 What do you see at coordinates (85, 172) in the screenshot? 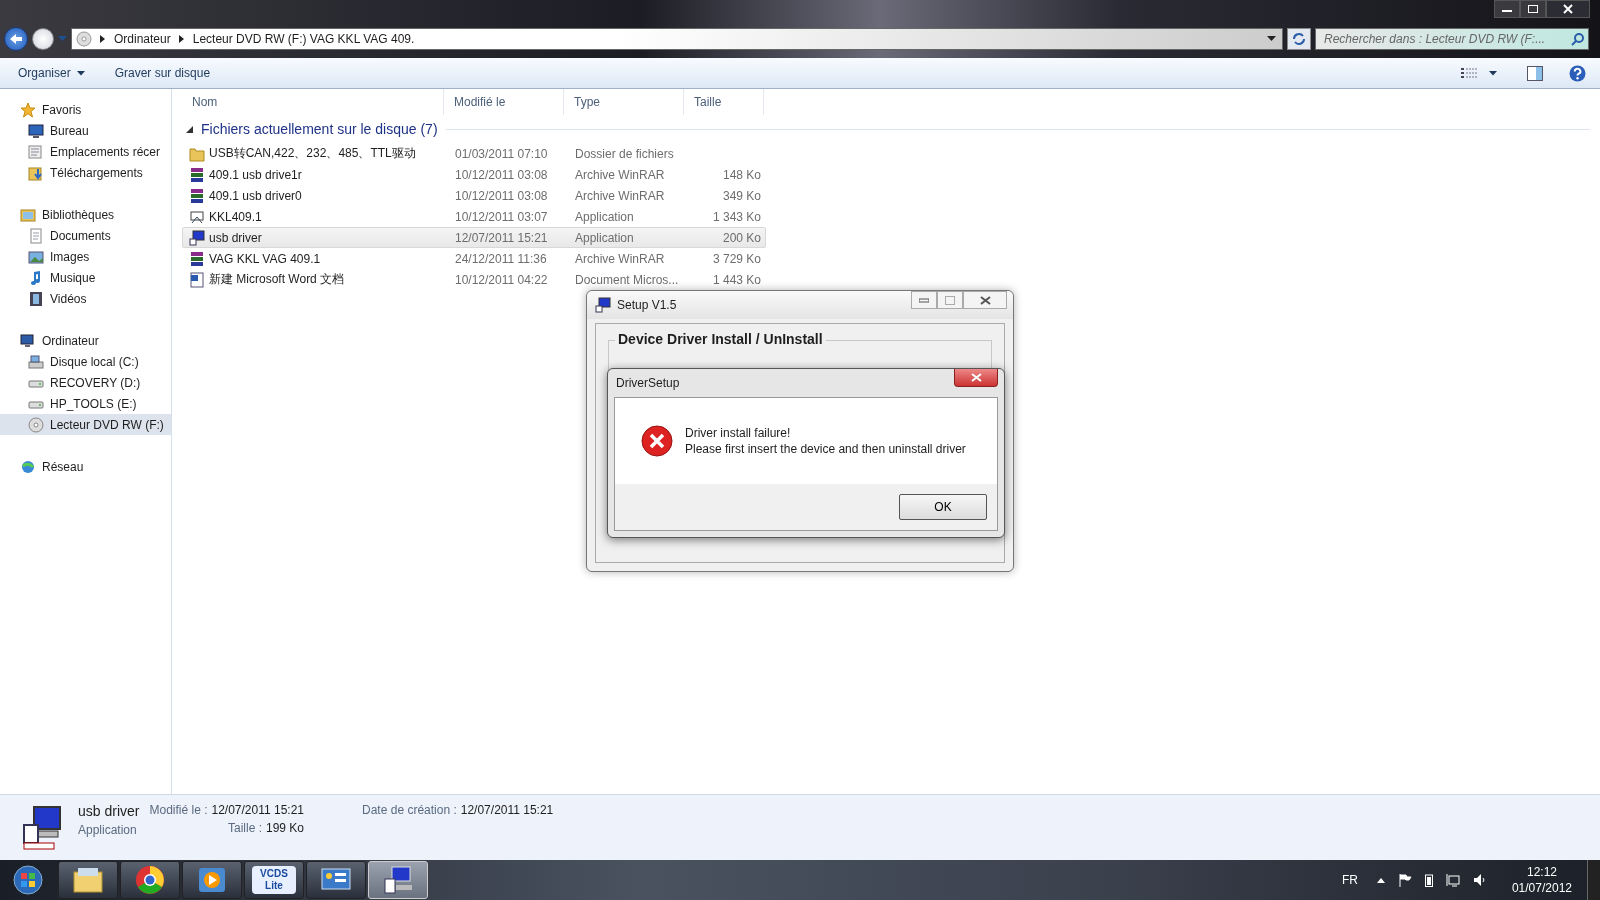
I see `nav-item: Téléchargements` at bounding box center [85, 172].